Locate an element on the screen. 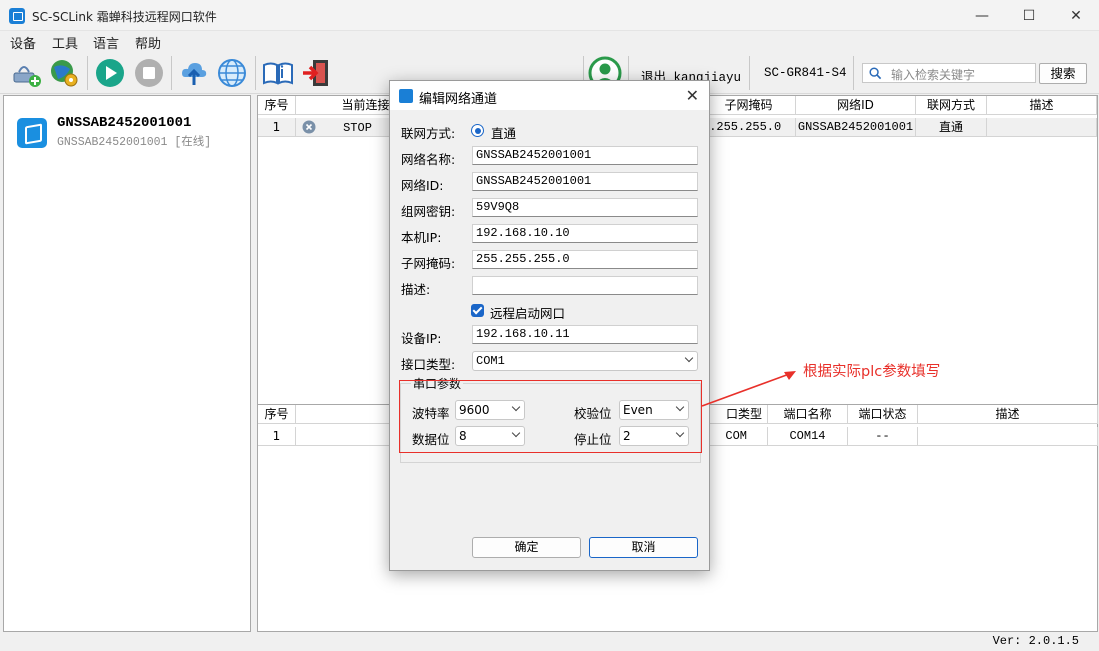 The image size is (1099, 651). device-cube-icon is located at coordinates (32, 133).